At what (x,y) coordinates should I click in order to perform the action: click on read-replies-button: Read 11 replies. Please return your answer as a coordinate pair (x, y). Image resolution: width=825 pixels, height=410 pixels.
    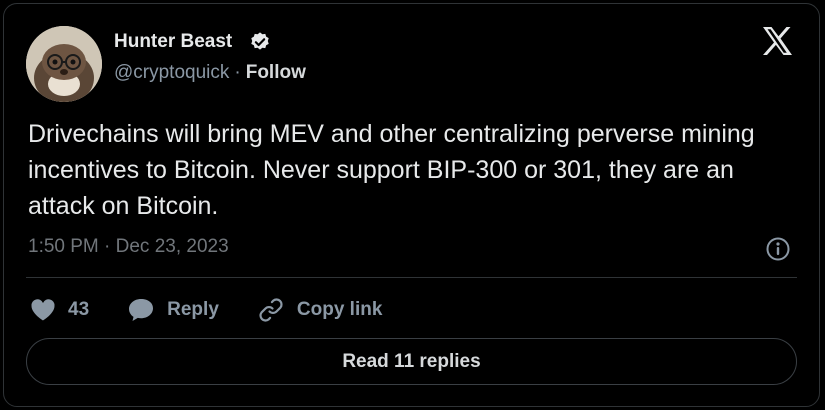
    Looking at the image, I should click on (411, 361).